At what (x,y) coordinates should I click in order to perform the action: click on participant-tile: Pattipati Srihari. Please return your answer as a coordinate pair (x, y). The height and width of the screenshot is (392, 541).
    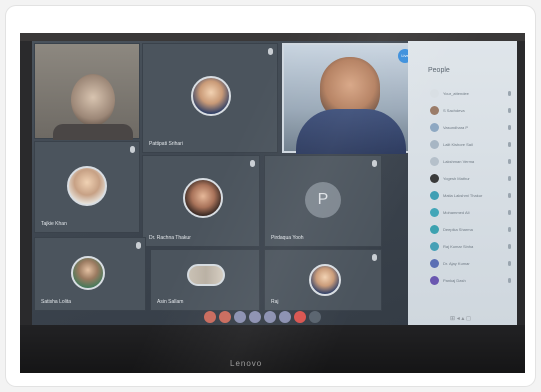
    Looking at the image, I should click on (210, 98).